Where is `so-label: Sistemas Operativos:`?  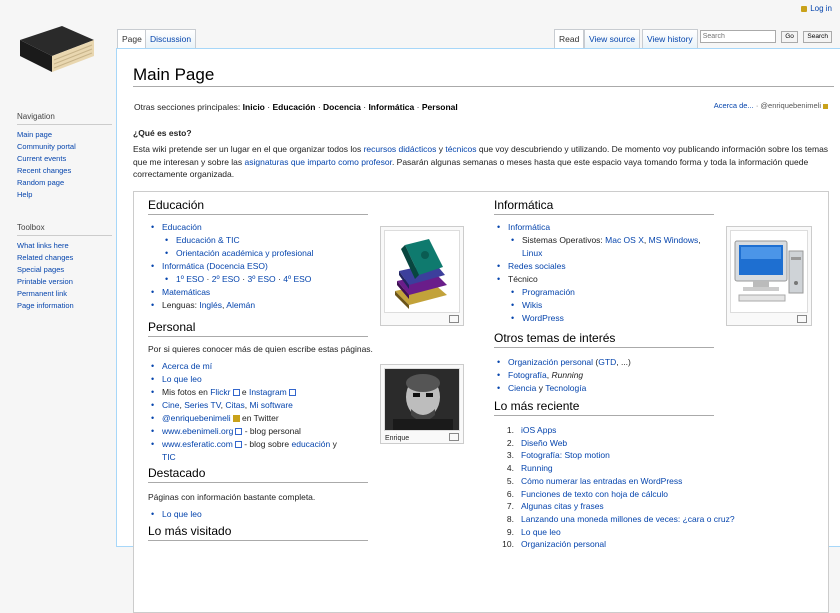 so-label: Sistemas Operativos: is located at coordinates (564, 240).